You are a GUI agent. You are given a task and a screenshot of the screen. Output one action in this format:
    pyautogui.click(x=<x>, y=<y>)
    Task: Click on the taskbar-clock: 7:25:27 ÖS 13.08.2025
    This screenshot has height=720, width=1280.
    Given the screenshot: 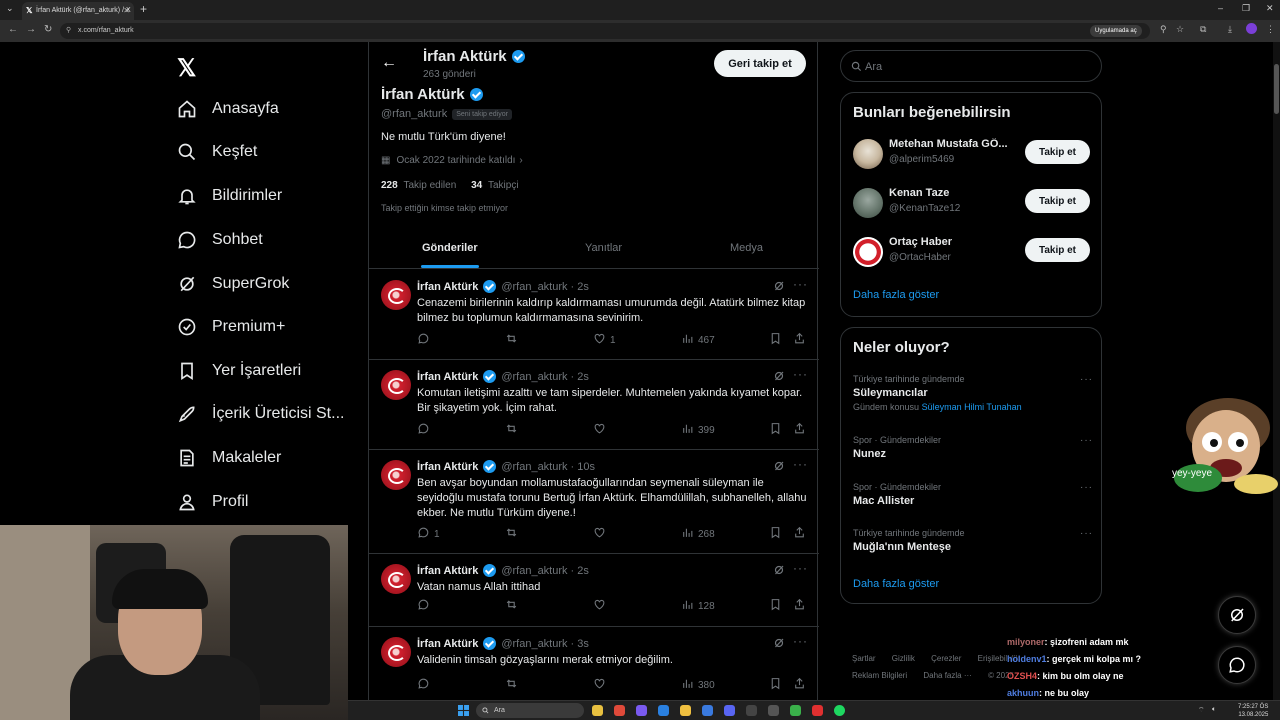 What is the action you would take?
    pyautogui.click(x=1253, y=711)
    